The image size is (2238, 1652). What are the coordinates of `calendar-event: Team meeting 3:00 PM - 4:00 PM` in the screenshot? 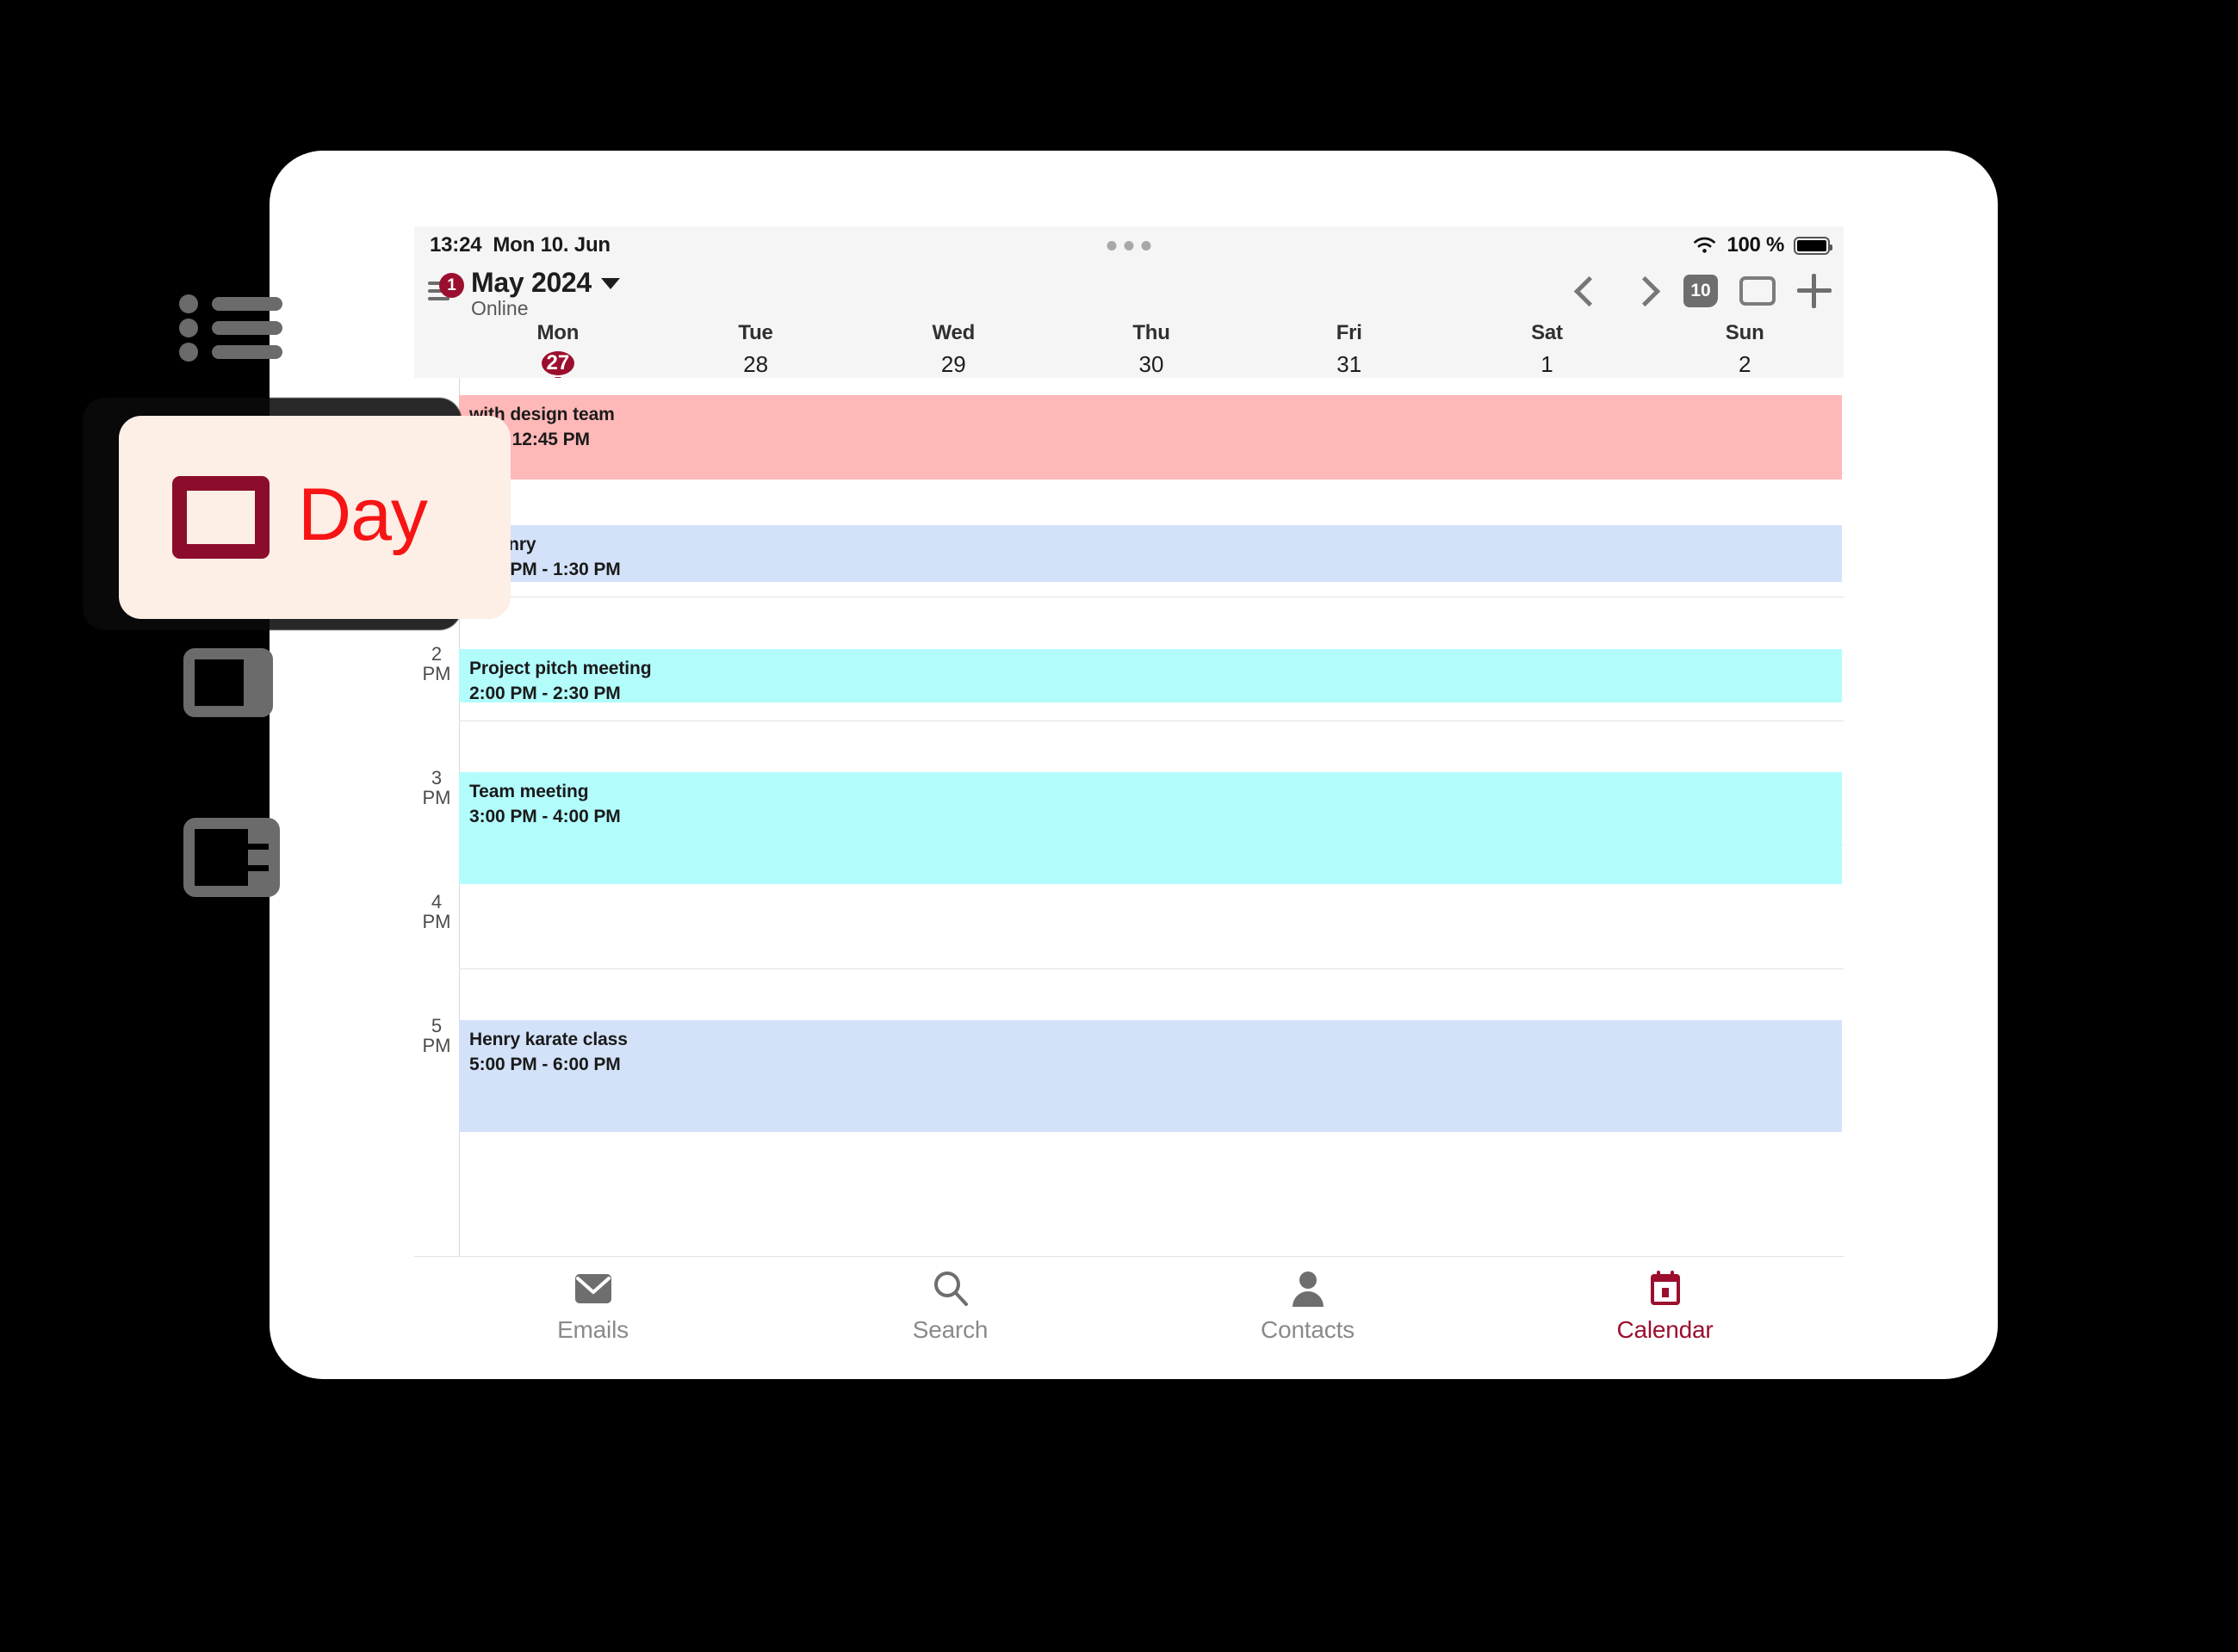 It's located at (1150, 828).